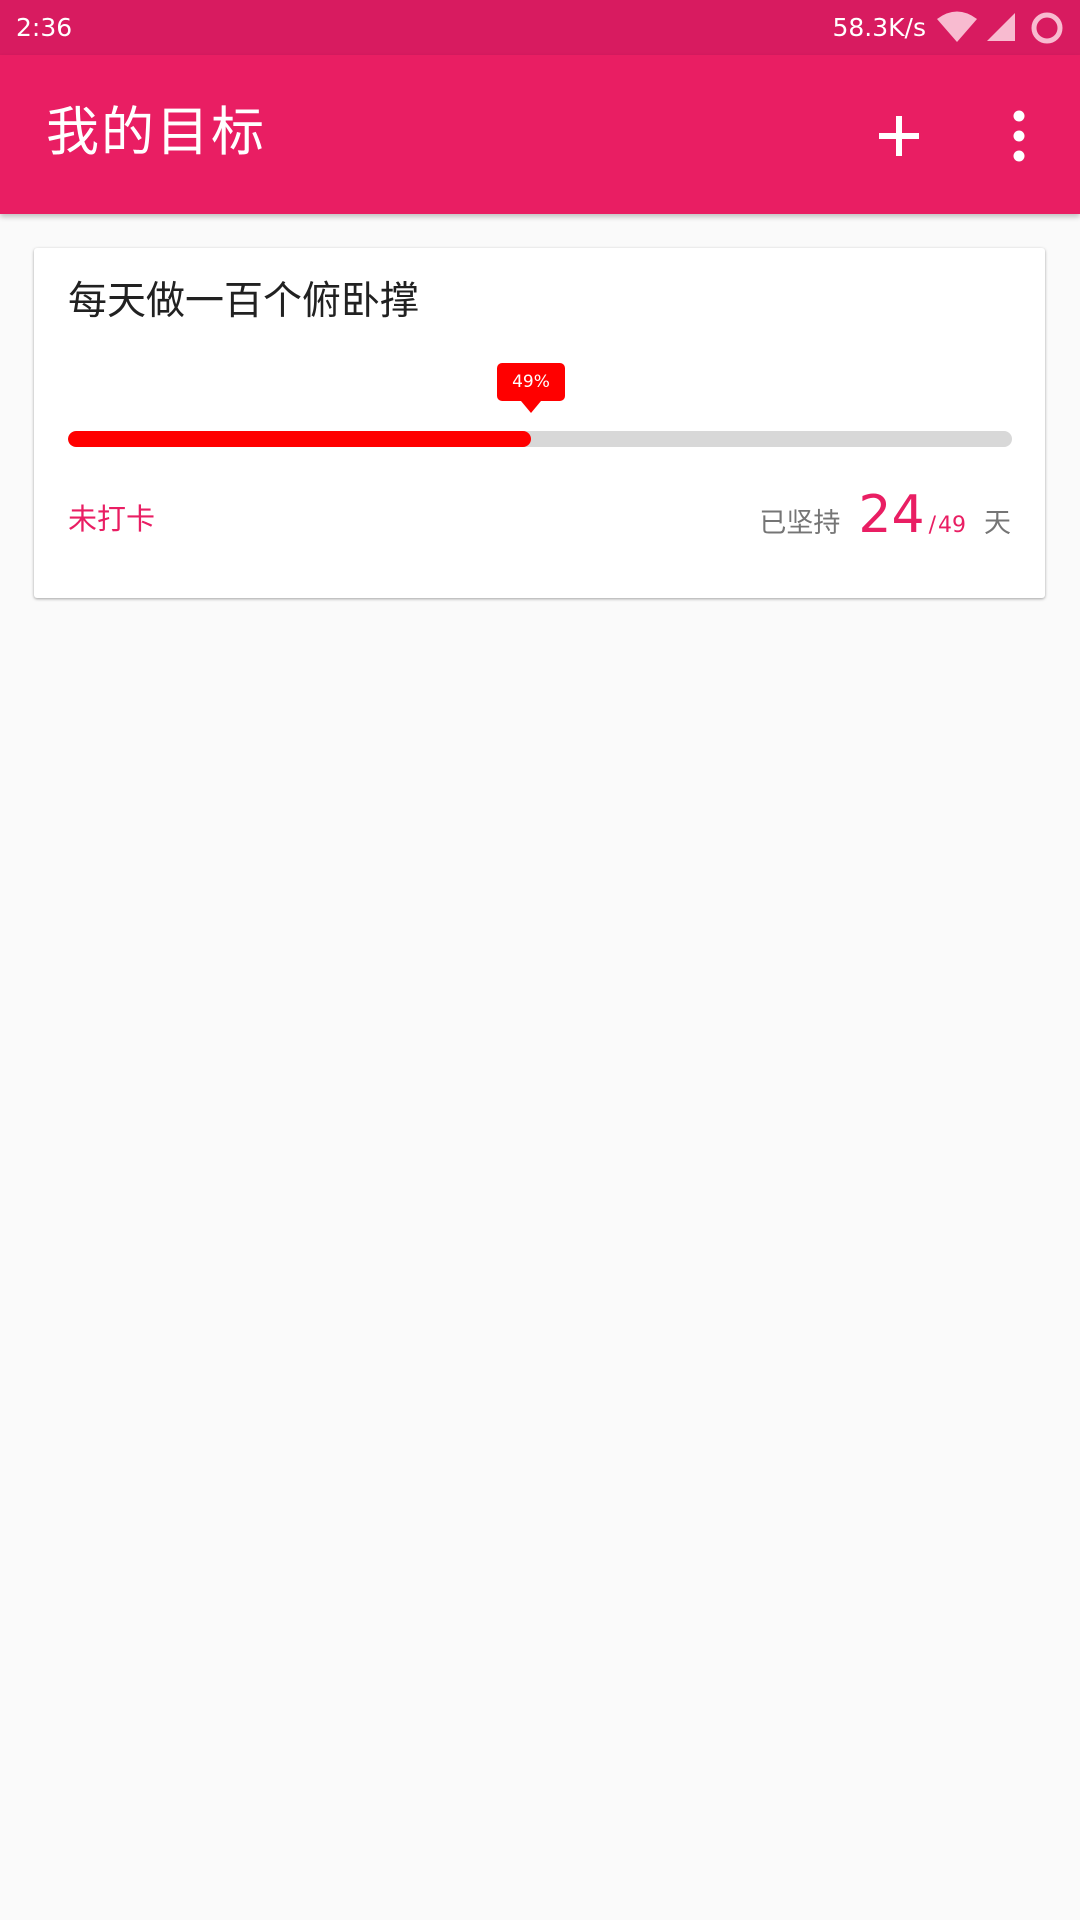 The image size is (1080, 1920). What do you see at coordinates (244, 301) in the screenshot?
I see `goal-title: 每天做一百个俯卧撑` at bounding box center [244, 301].